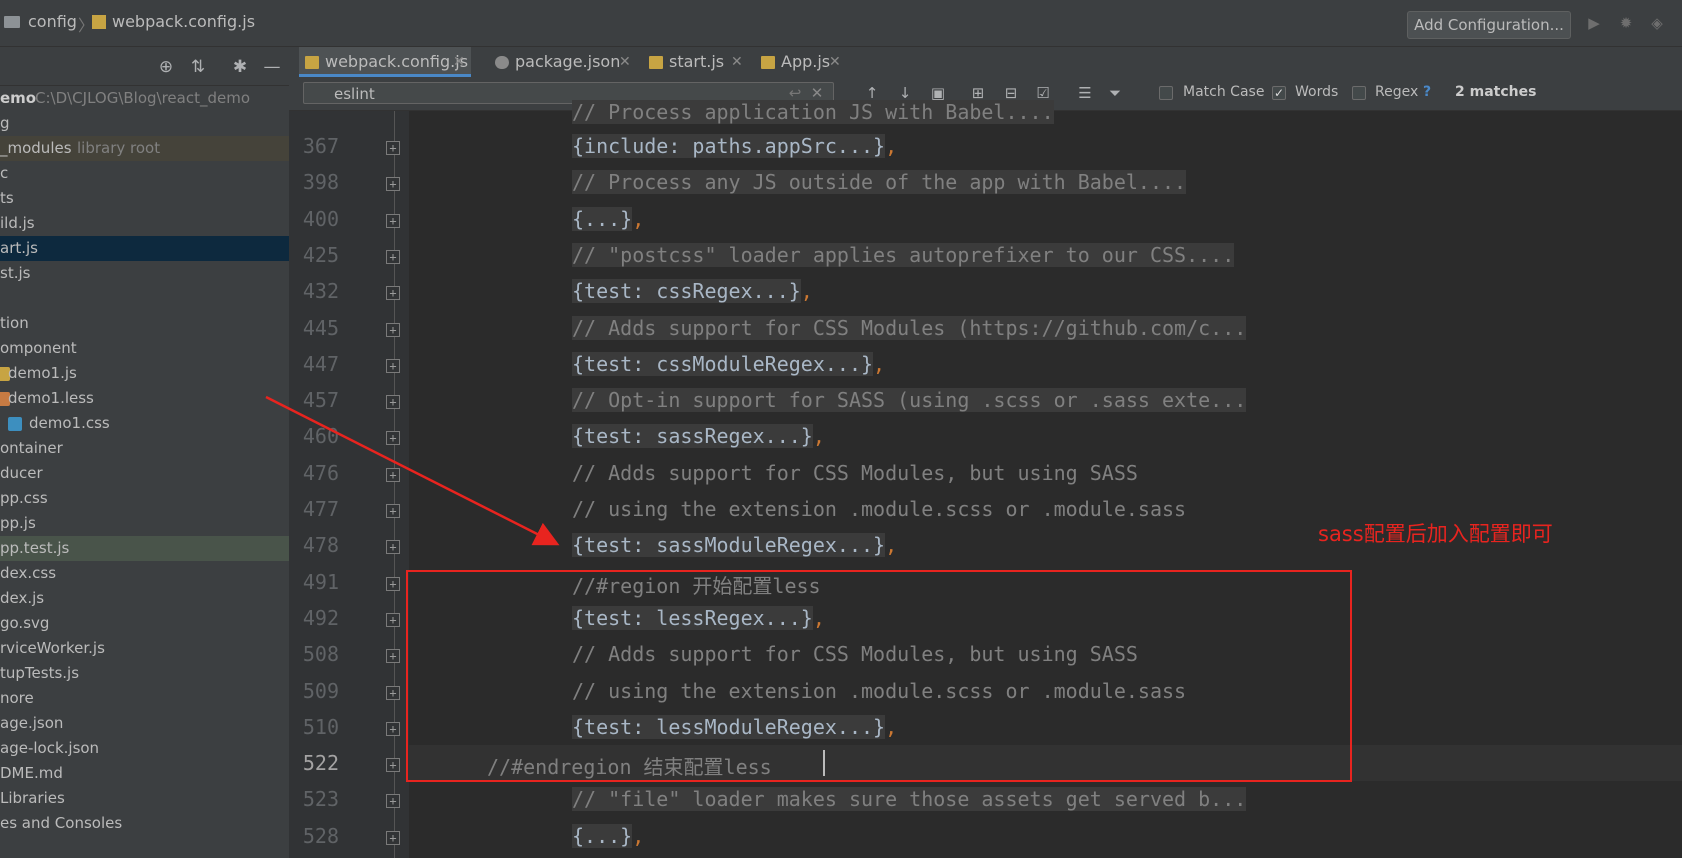  What do you see at coordinates (879, 676) in the screenshot?
I see `annotation-highlight-box` at bounding box center [879, 676].